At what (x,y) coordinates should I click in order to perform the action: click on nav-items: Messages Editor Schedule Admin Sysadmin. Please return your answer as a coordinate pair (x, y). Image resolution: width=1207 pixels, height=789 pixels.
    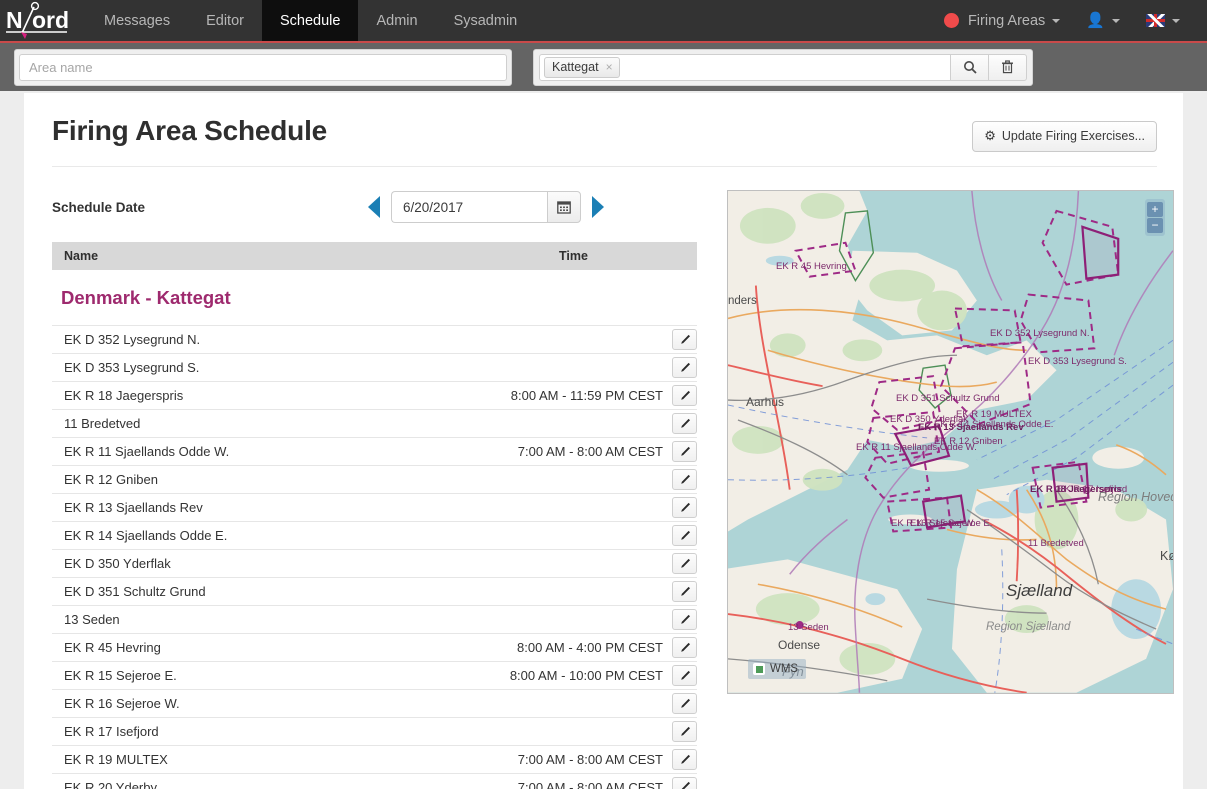
    Looking at the image, I should click on (310, 20).